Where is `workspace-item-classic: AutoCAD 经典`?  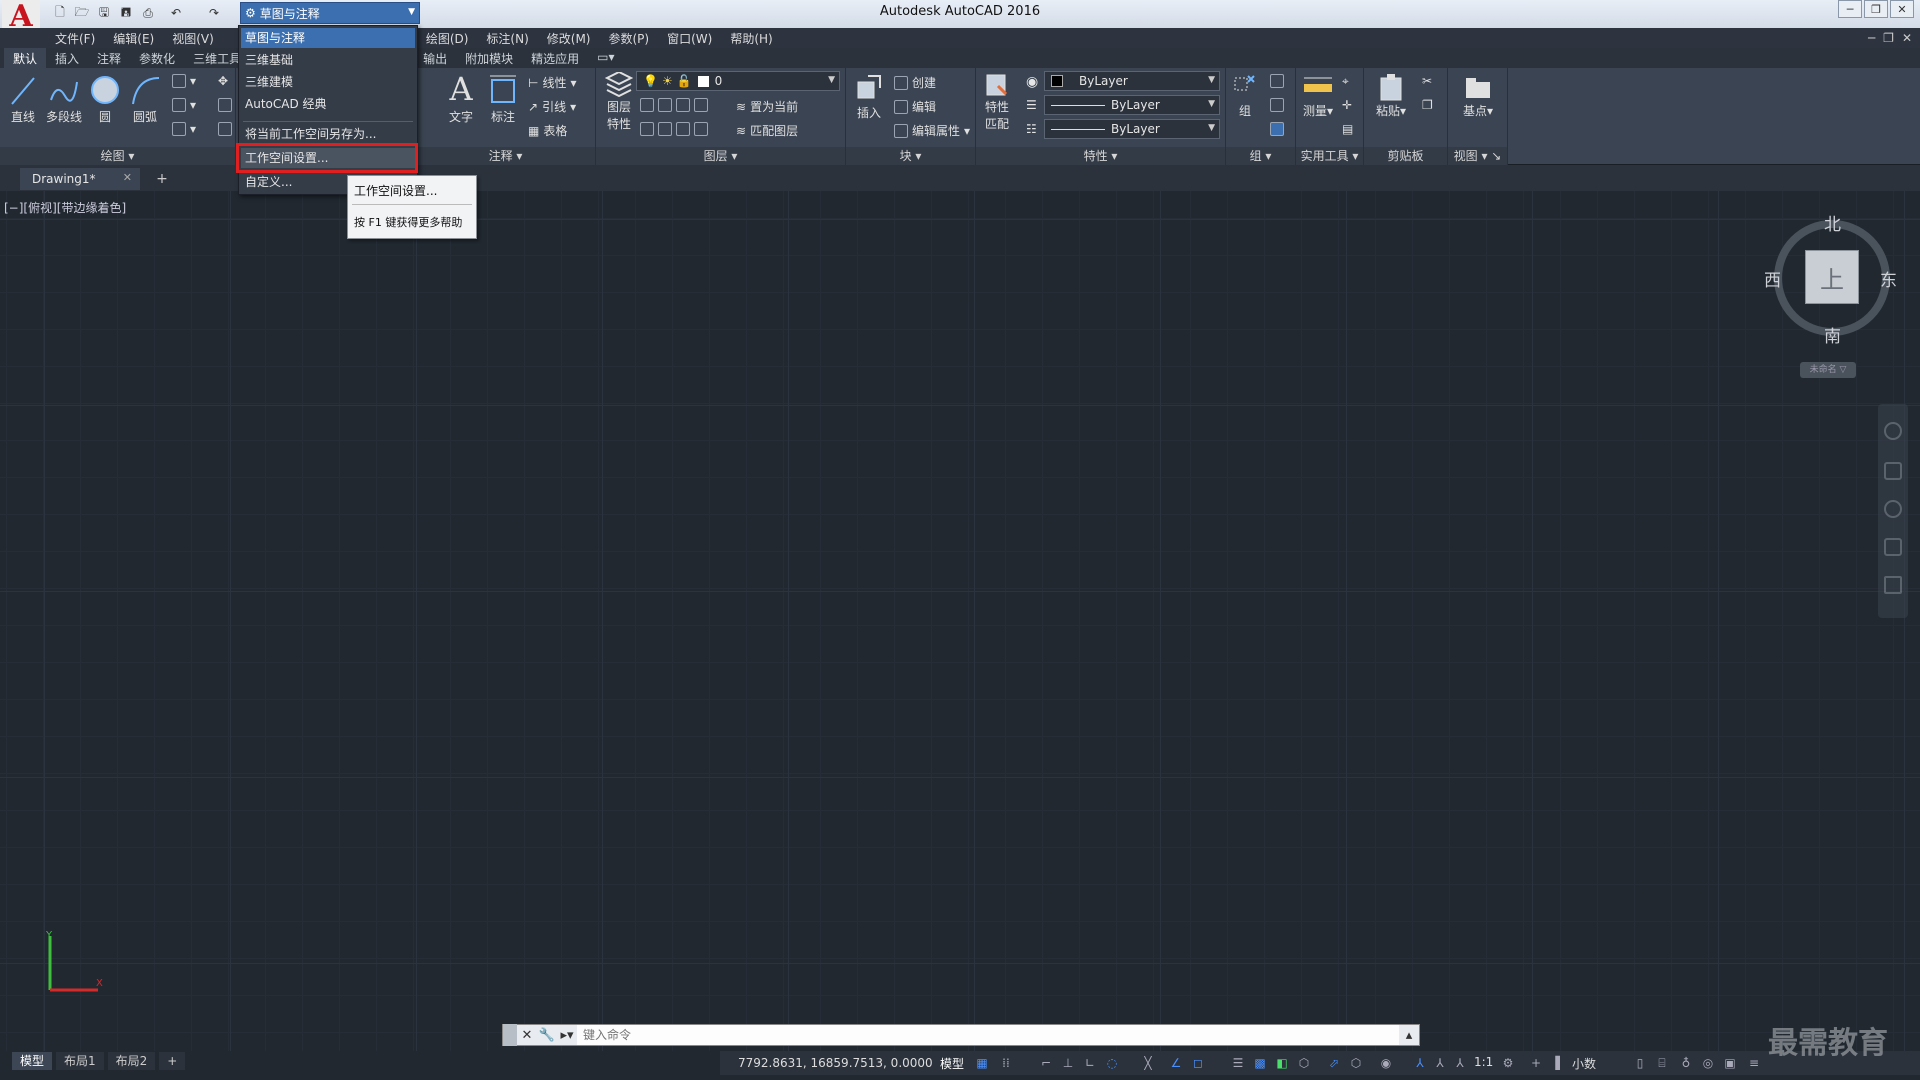
workspace-item-classic: AutoCAD 经典 is located at coordinates (328, 104).